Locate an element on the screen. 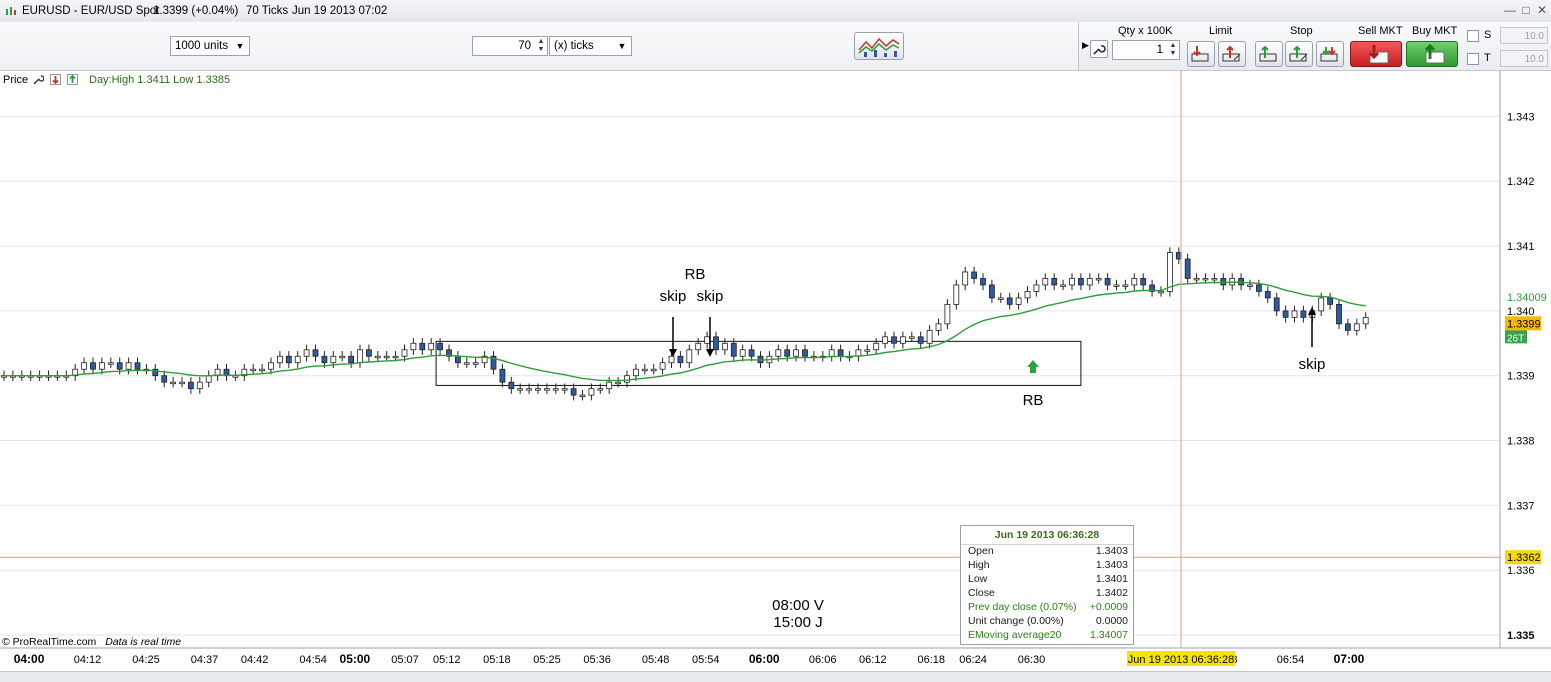 This screenshot has height=682, width=1551. ticks-unit-select: (x) ticks ▼ is located at coordinates (590, 46).